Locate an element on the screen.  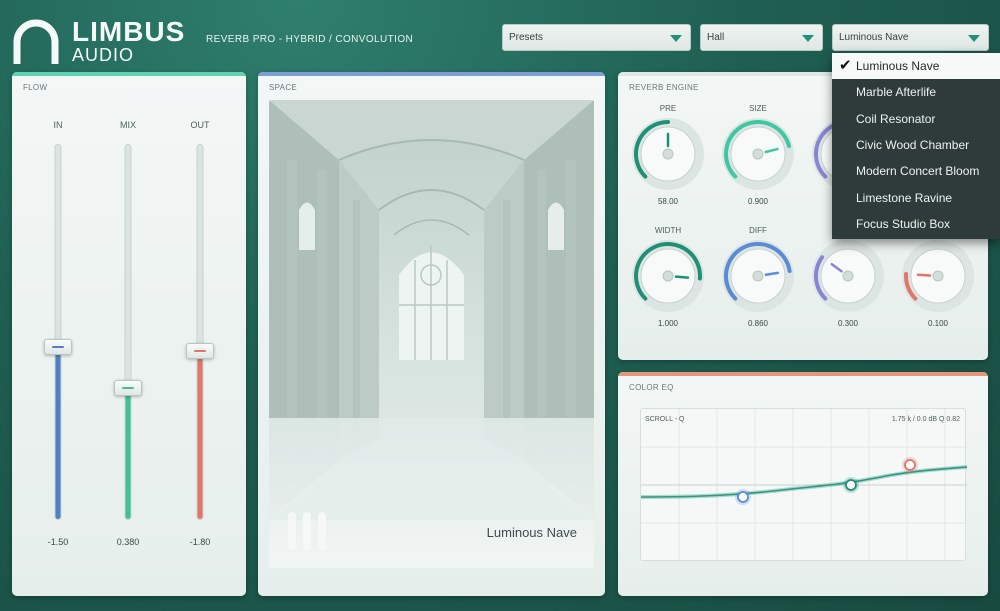
category-dropdown-label: Hall is located at coordinates (716, 37).